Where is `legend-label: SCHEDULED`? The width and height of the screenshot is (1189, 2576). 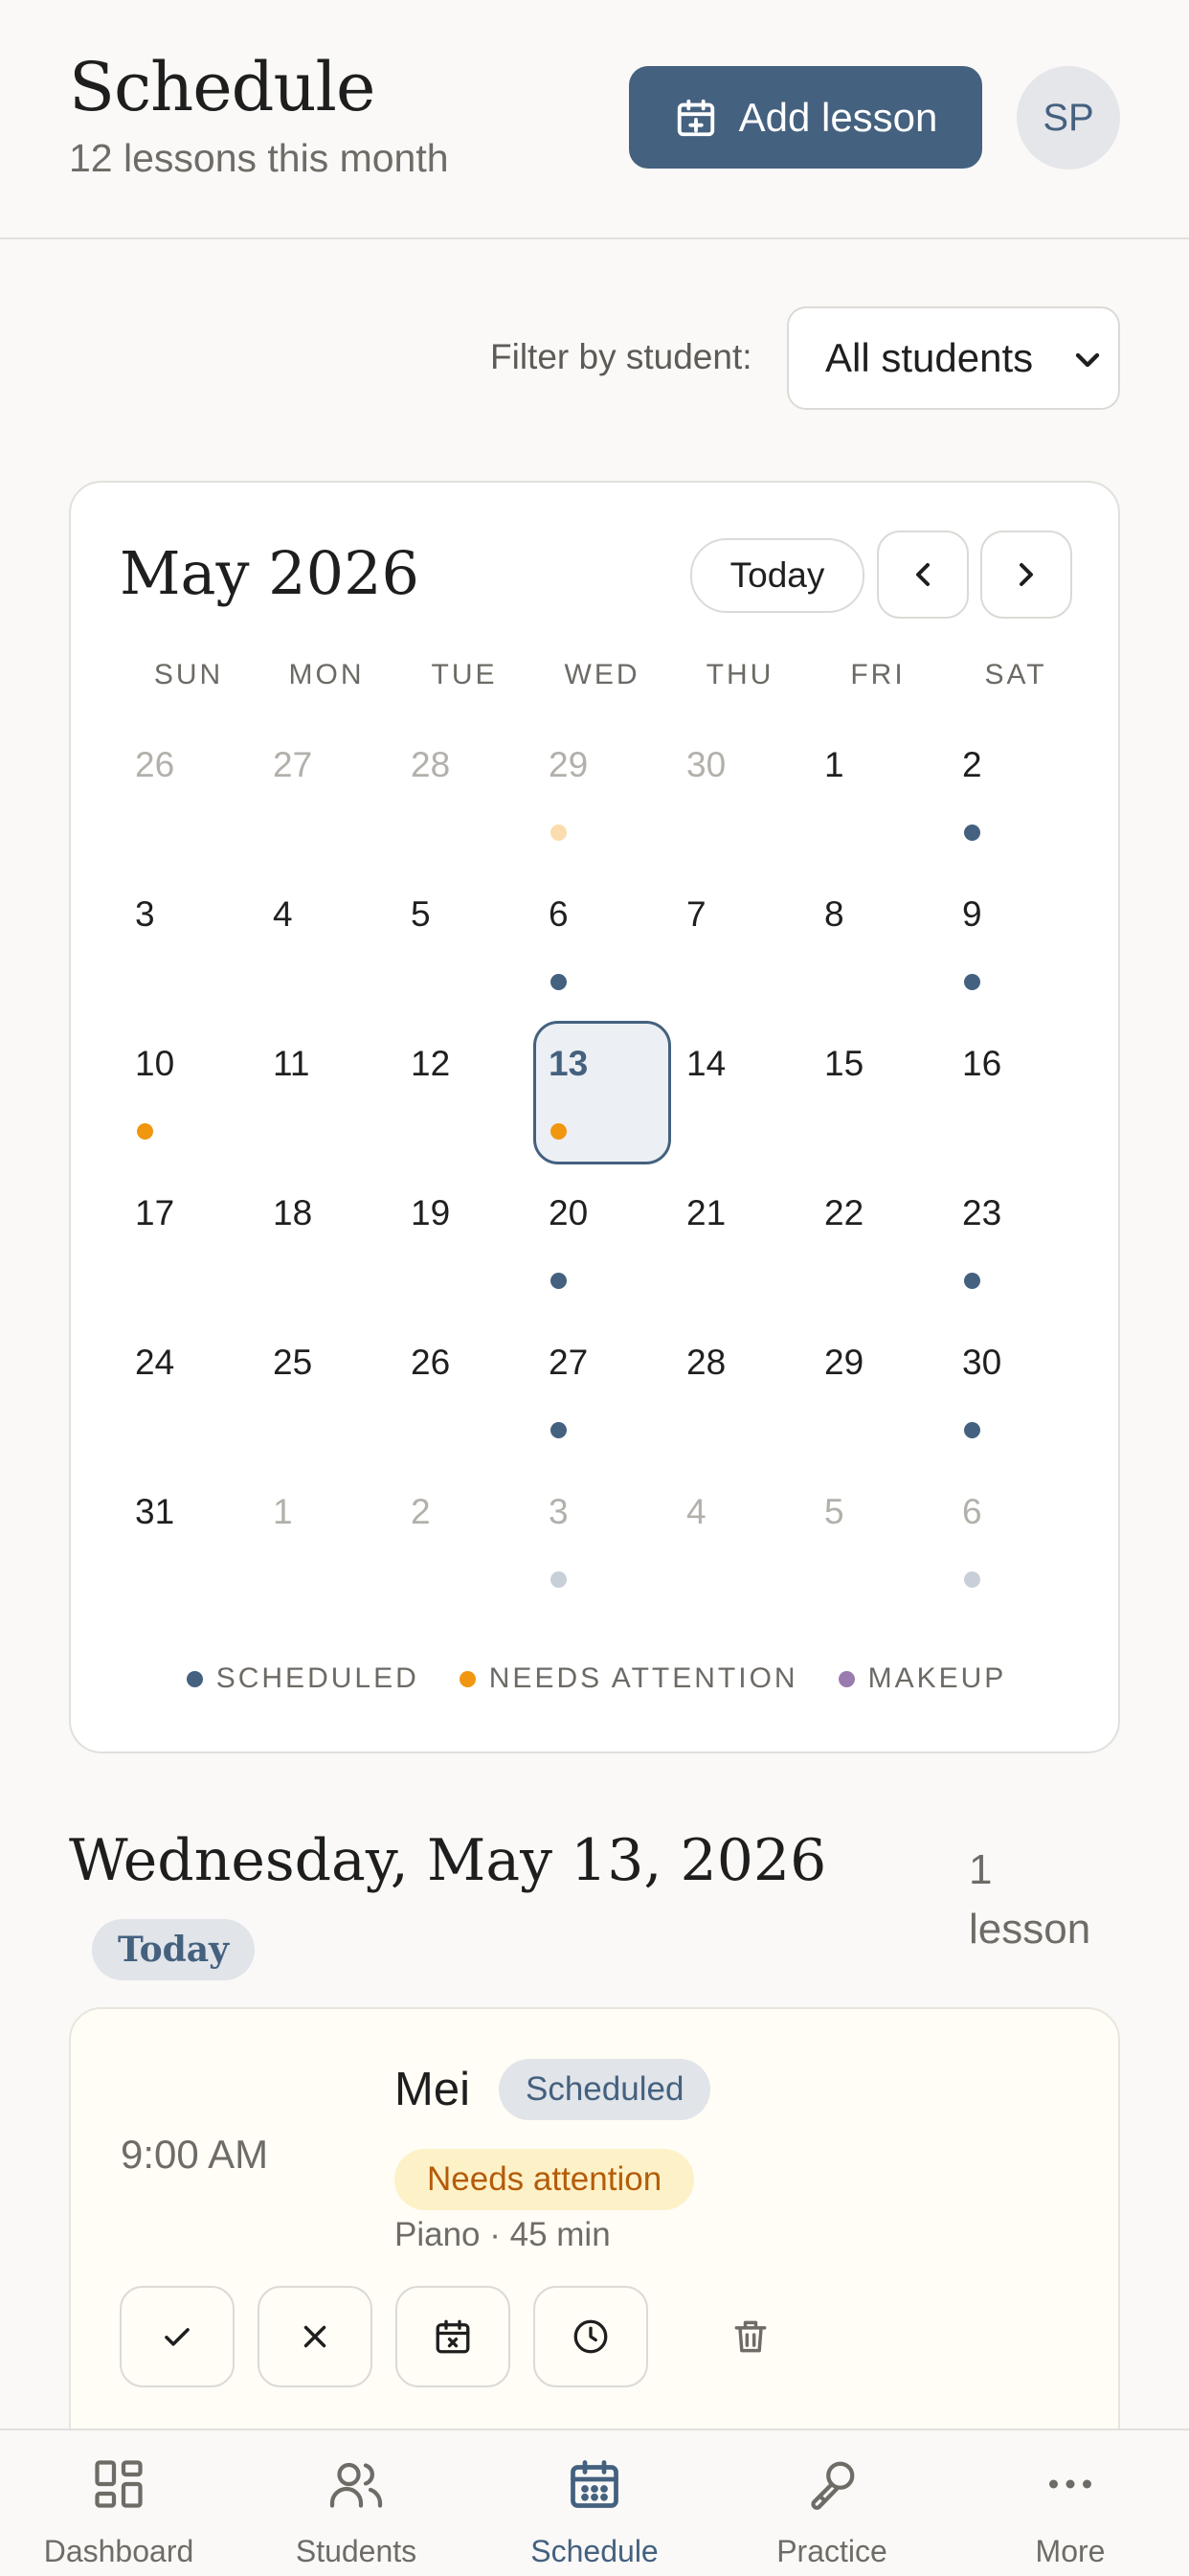
legend-label: SCHEDULED is located at coordinates (317, 1678).